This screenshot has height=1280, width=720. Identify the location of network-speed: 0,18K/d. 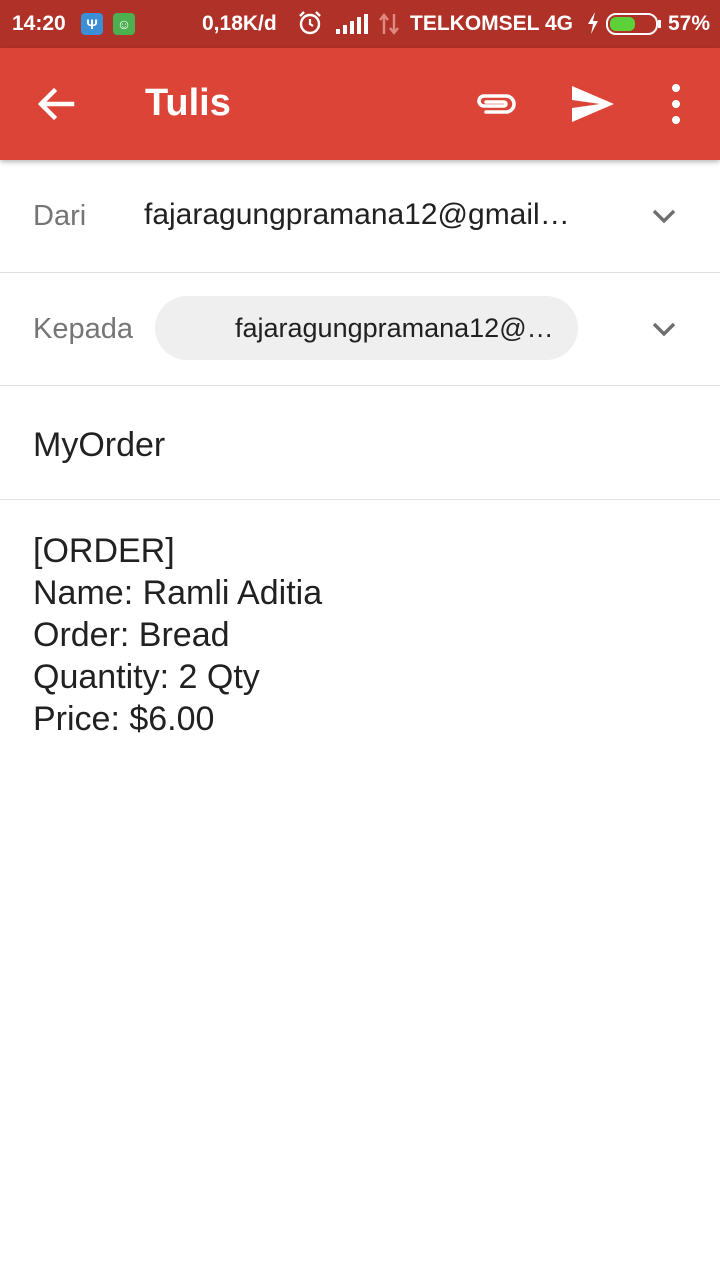
(239, 23).